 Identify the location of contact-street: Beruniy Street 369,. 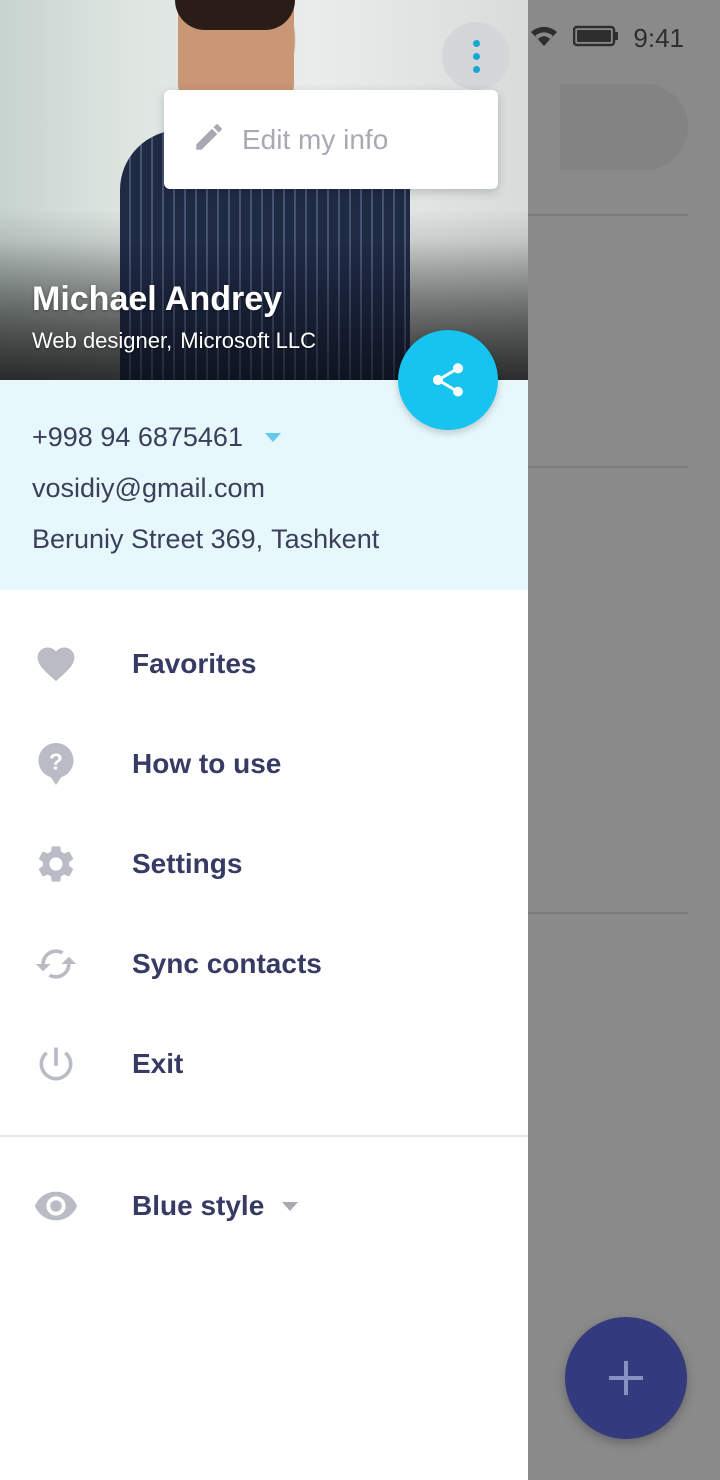
(148, 539).